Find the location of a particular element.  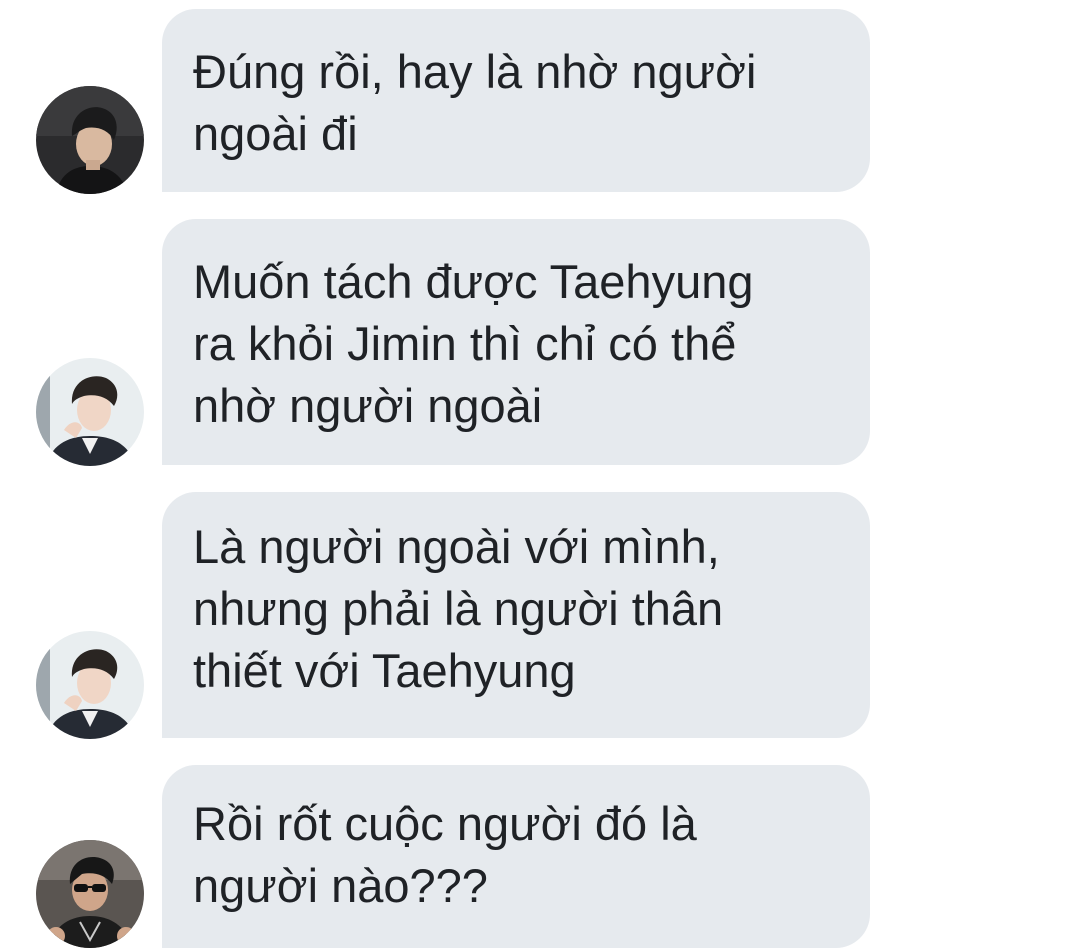

message-bubble: Đúng rồi, hay là nhờ người ngoài đi is located at coordinates (516, 100).